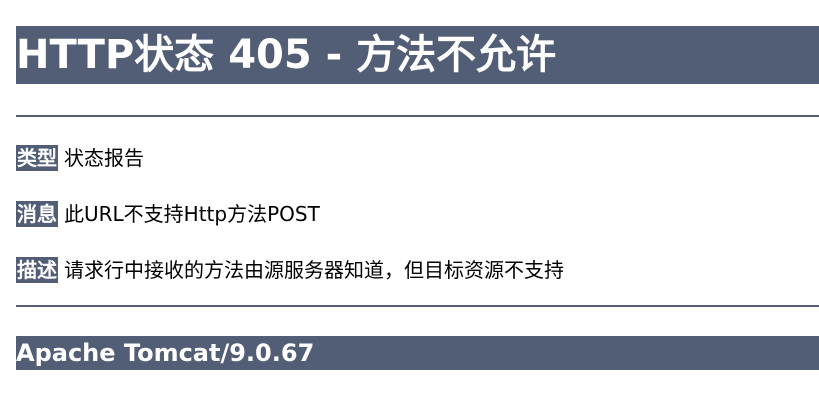 The height and width of the screenshot is (403, 819). I want to click on type-value: 状态报告, so click(104, 158).